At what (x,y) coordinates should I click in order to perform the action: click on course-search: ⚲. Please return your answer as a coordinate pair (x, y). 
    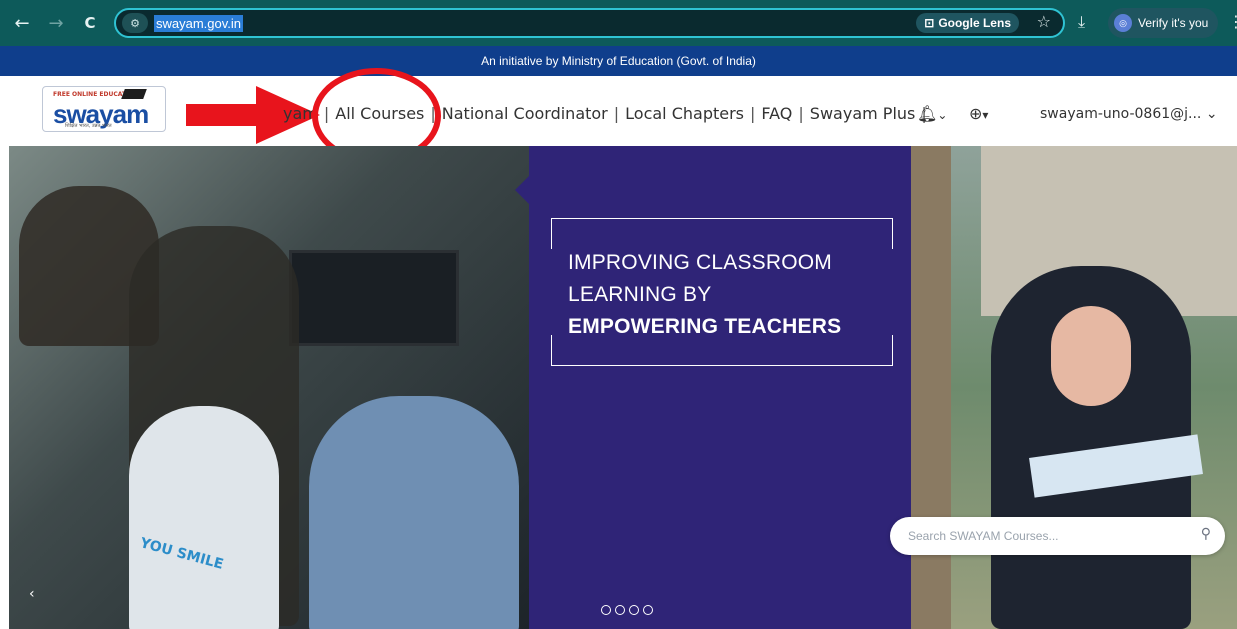
    Looking at the image, I should click on (1057, 536).